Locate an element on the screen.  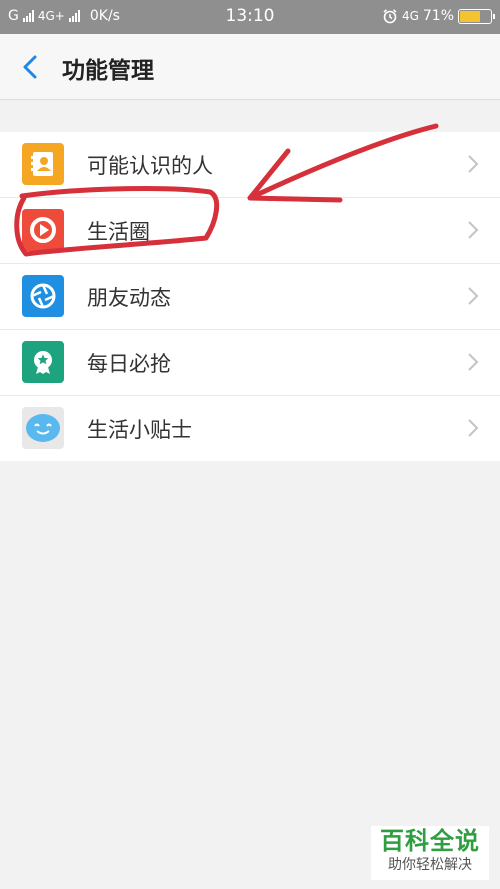
list-item-label: 生活圈 is located at coordinates (118, 232).